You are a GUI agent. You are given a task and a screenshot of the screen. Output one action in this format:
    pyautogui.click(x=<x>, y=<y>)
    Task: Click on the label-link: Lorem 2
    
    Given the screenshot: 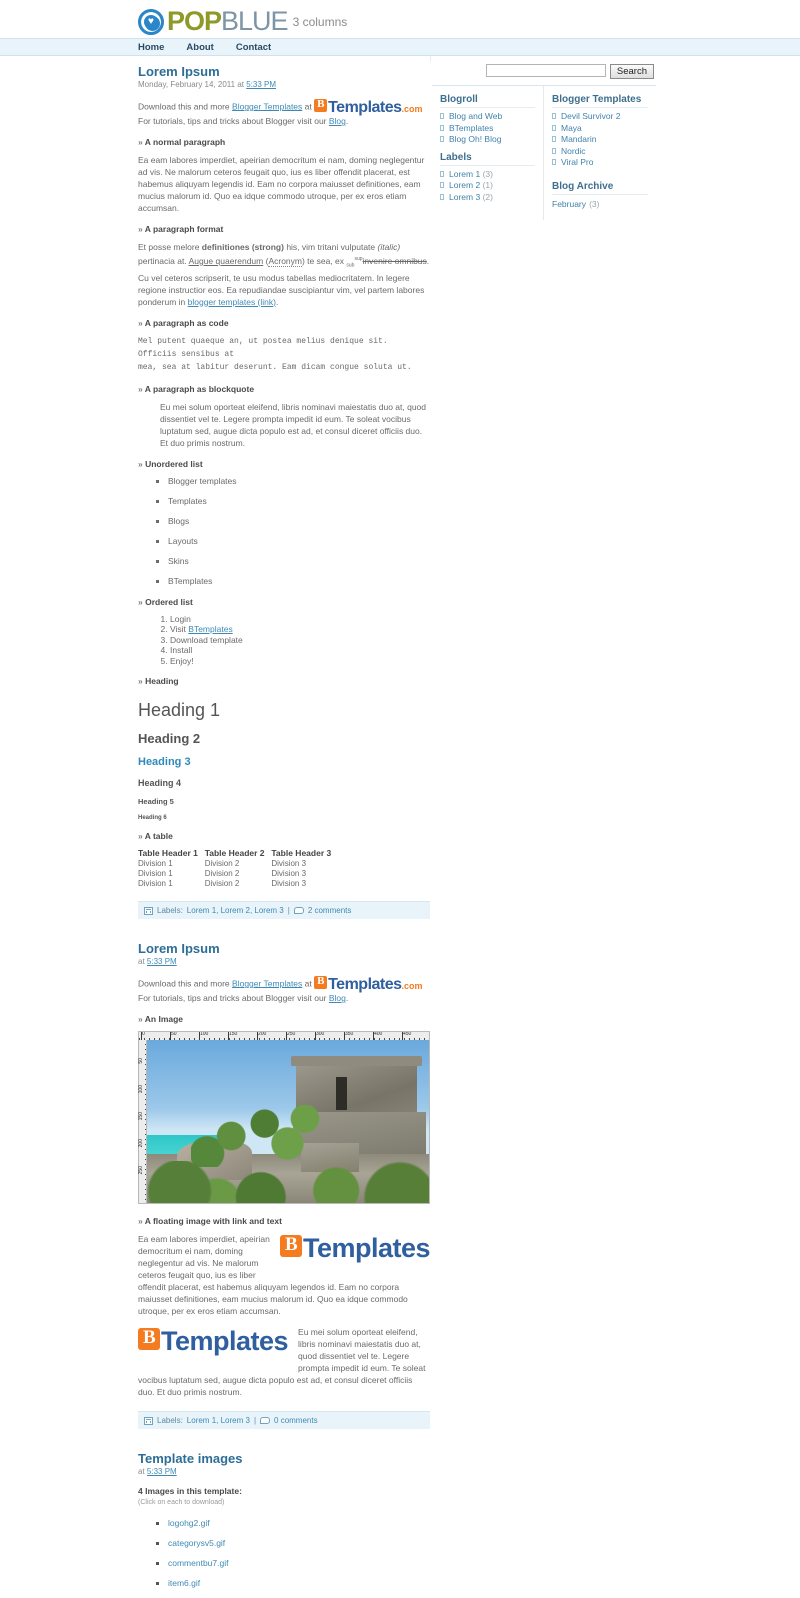 What is the action you would take?
    pyautogui.click(x=464, y=185)
    